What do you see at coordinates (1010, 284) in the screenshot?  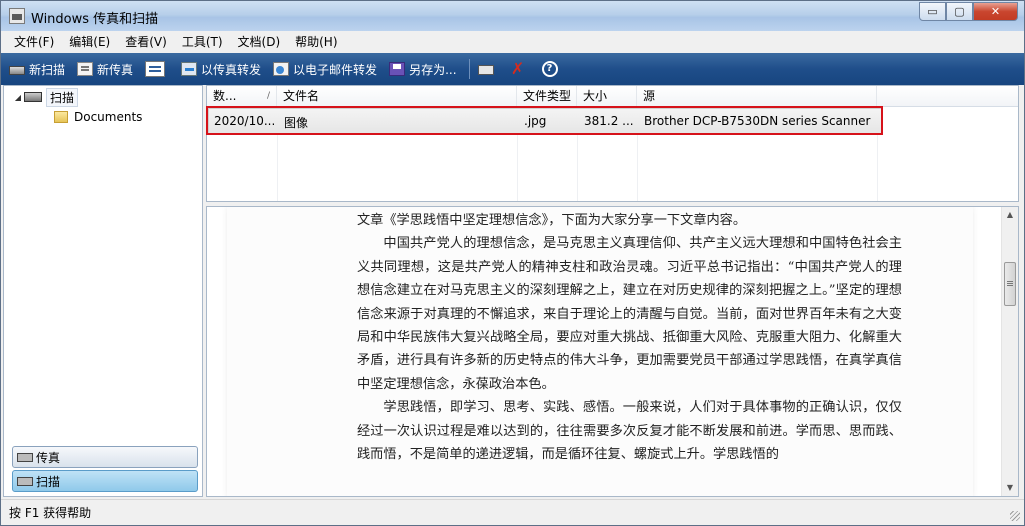 I see `scrollbar-thumb` at bounding box center [1010, 284].